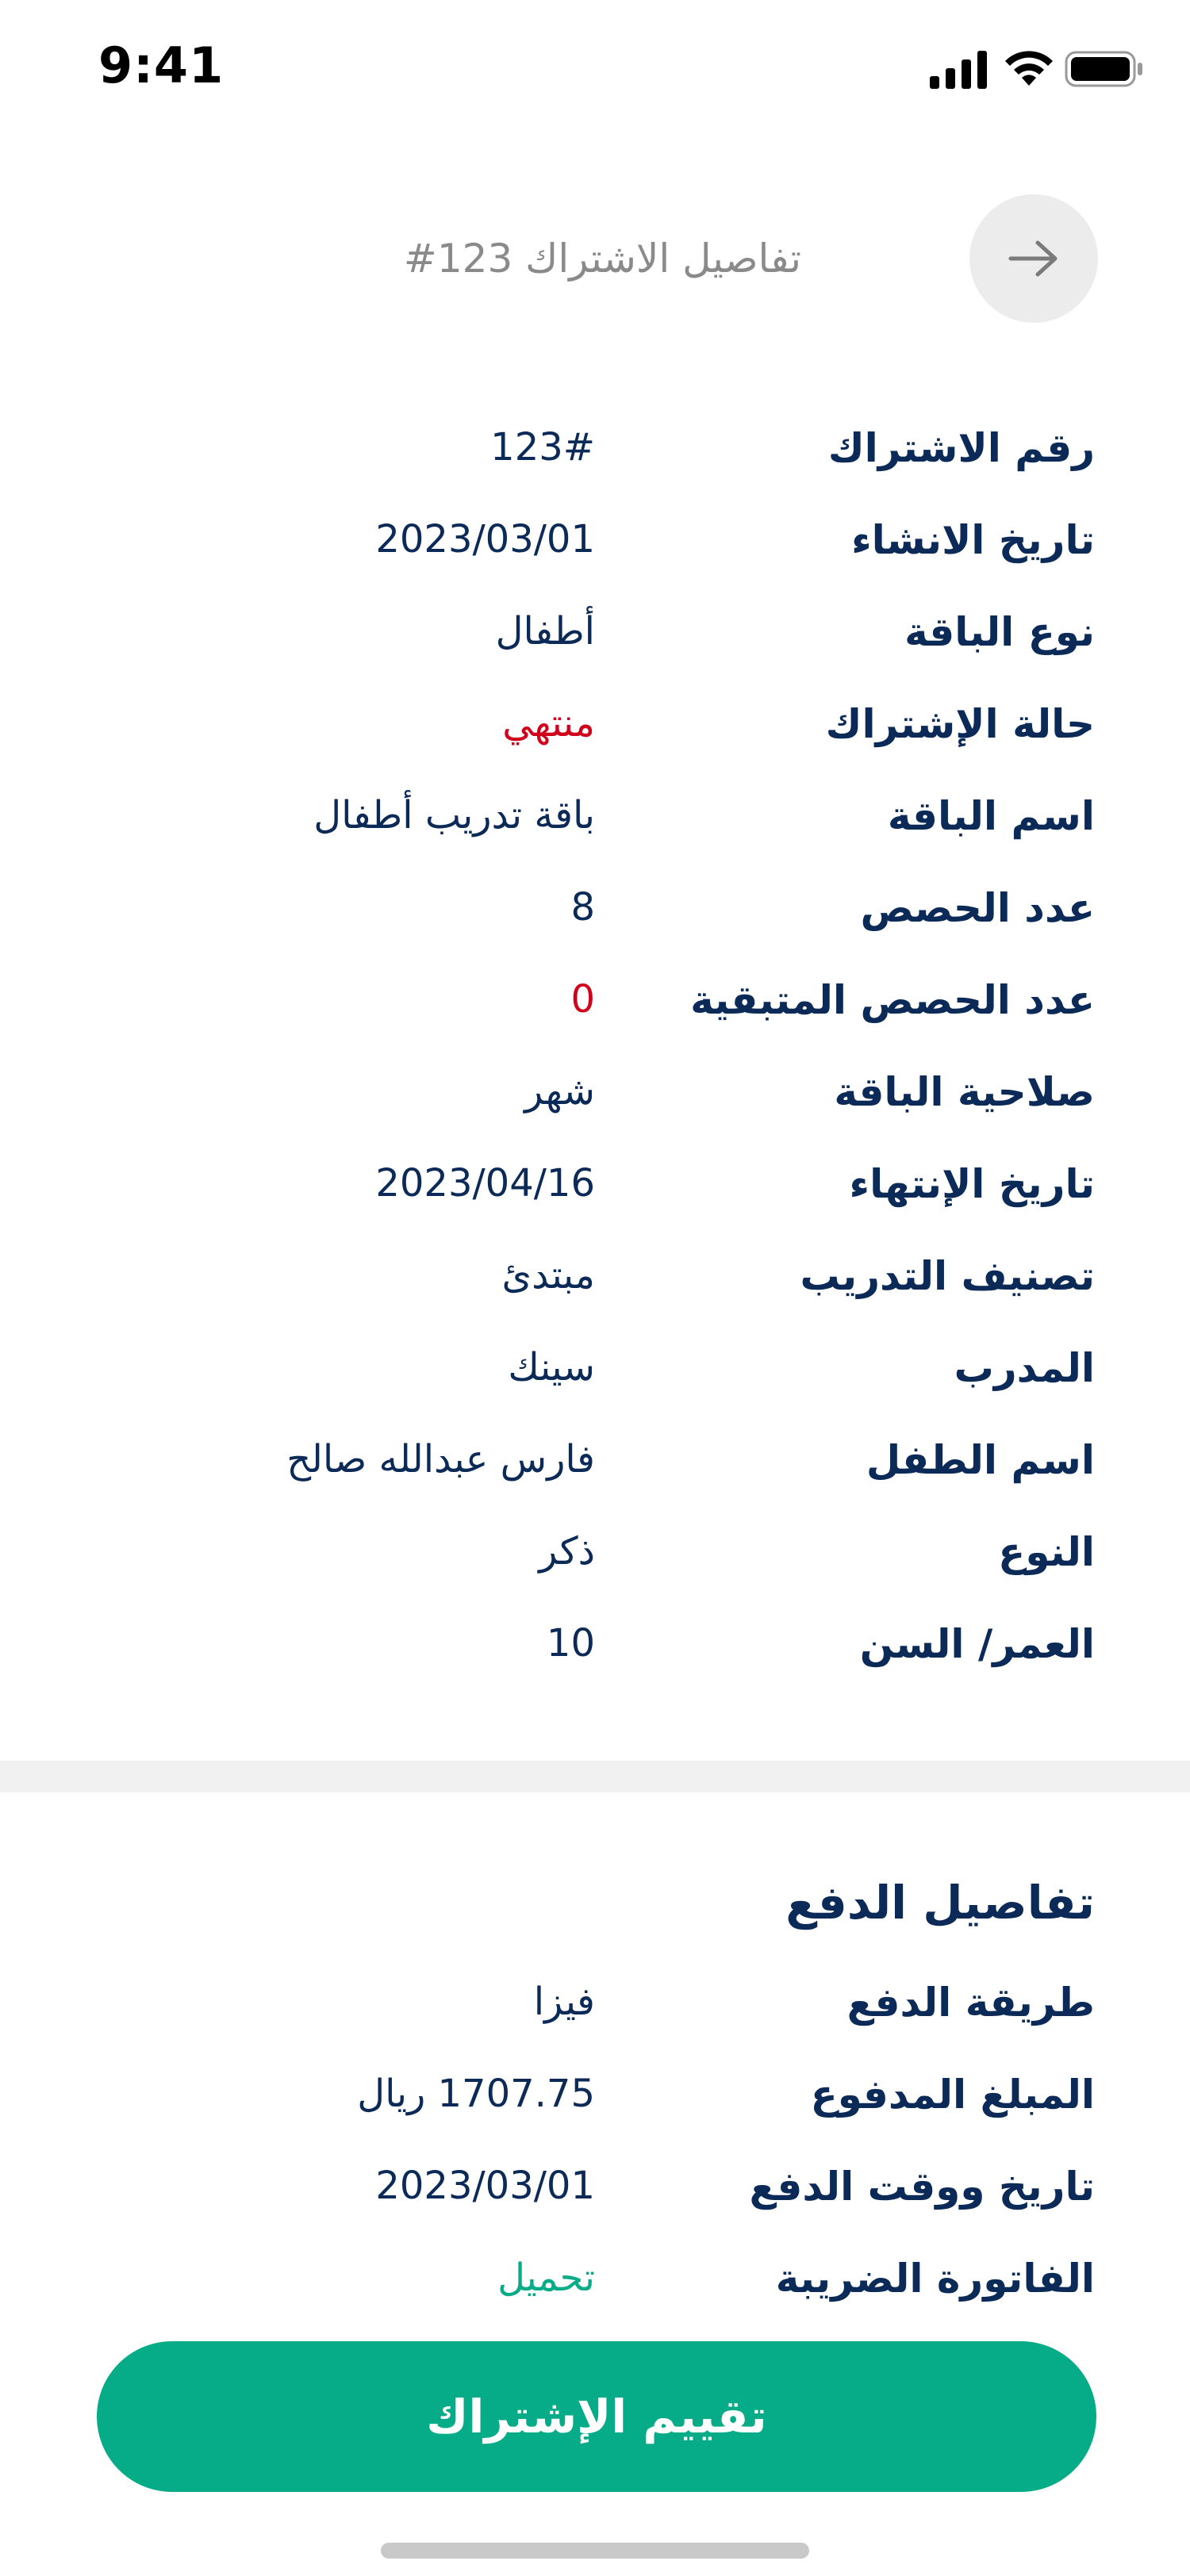  Describe the element at coordinates (485, 2186) in the screenshot. I see `payment-value: 2023/03/01` at that location.